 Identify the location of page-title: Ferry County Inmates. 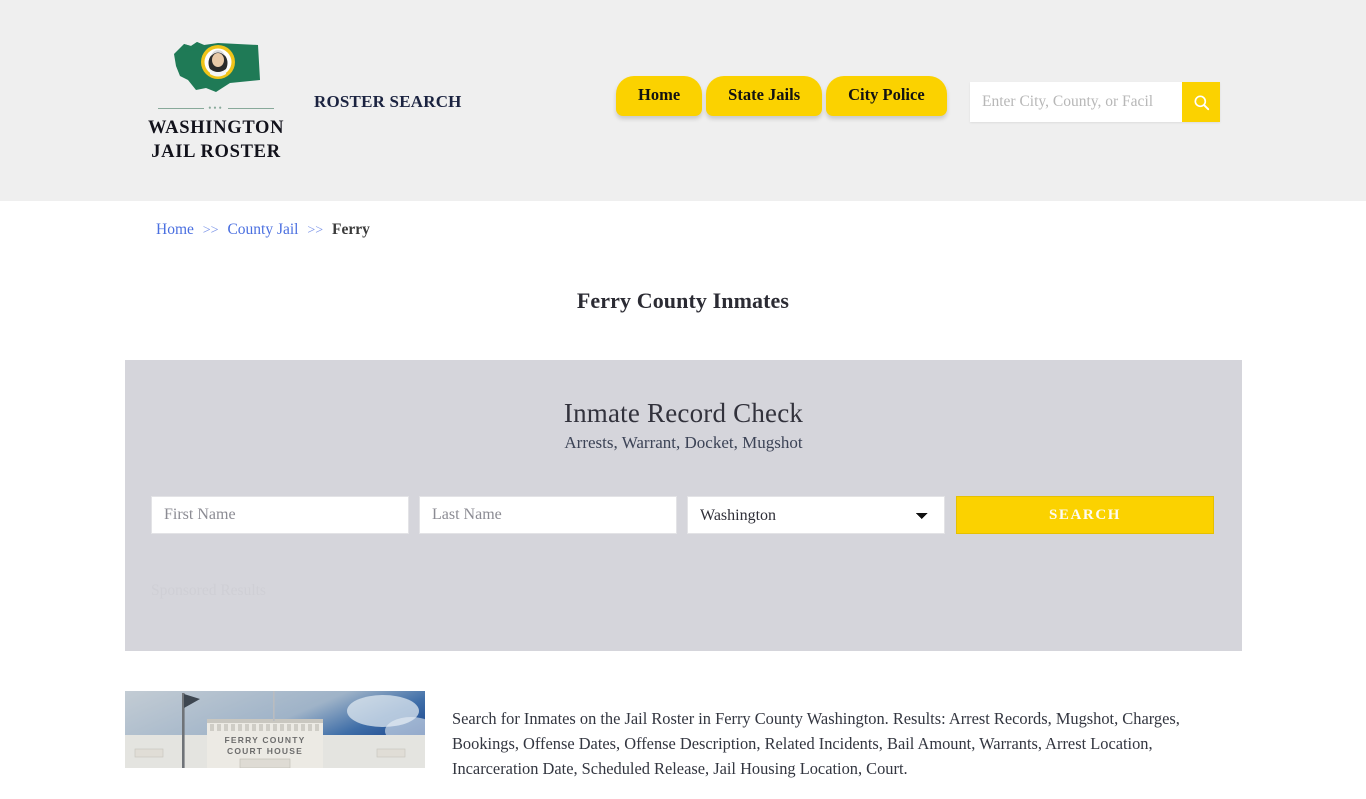
(683, 300).